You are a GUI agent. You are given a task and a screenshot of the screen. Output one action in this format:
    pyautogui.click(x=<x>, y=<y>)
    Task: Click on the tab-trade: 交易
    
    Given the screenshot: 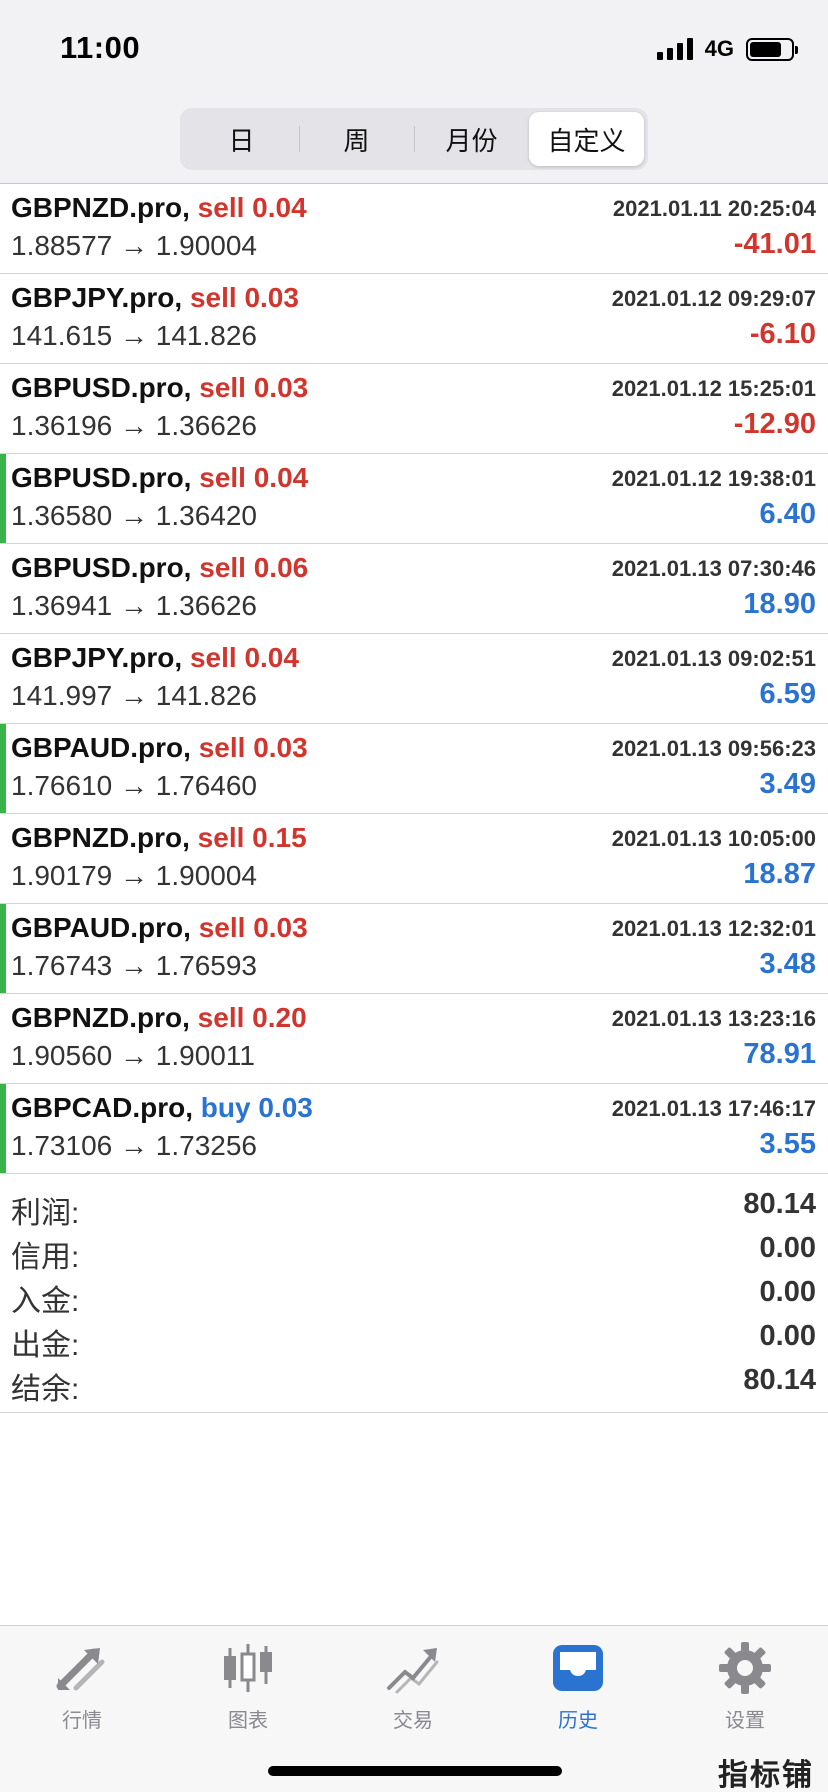 What is the action you would take?
    pyautogui.click(x=413, y=1688)
    